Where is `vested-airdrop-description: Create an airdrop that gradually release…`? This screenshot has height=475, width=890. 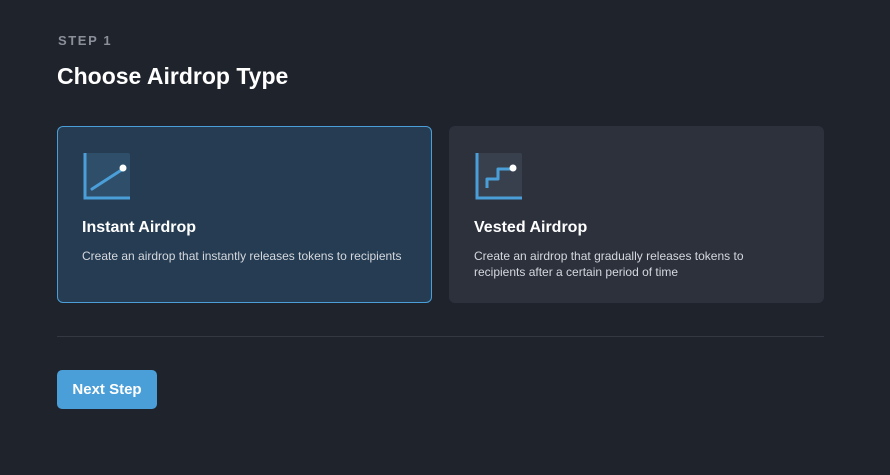 vested-airdrop-description: Create an airdrop that gradually release… is located at coordinates (609, 264).